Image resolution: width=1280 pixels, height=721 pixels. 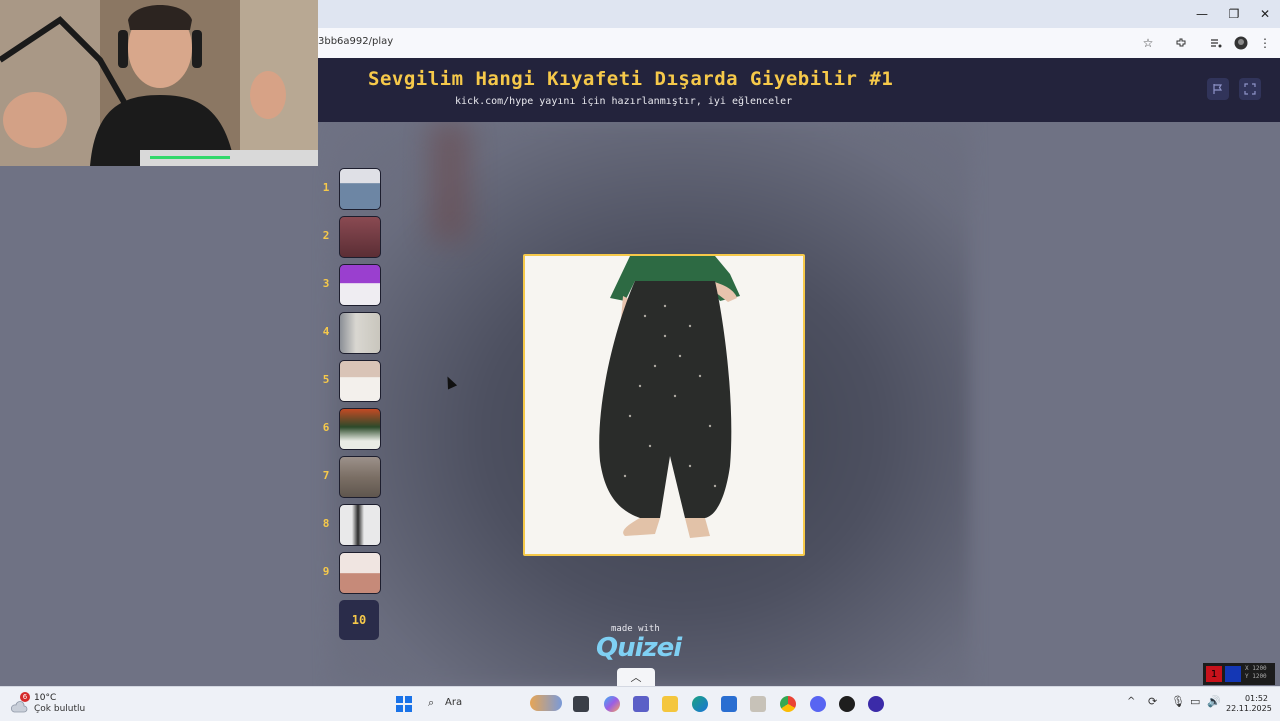 I want to click on search-icon: ⌕, so click(x=431, y=702).